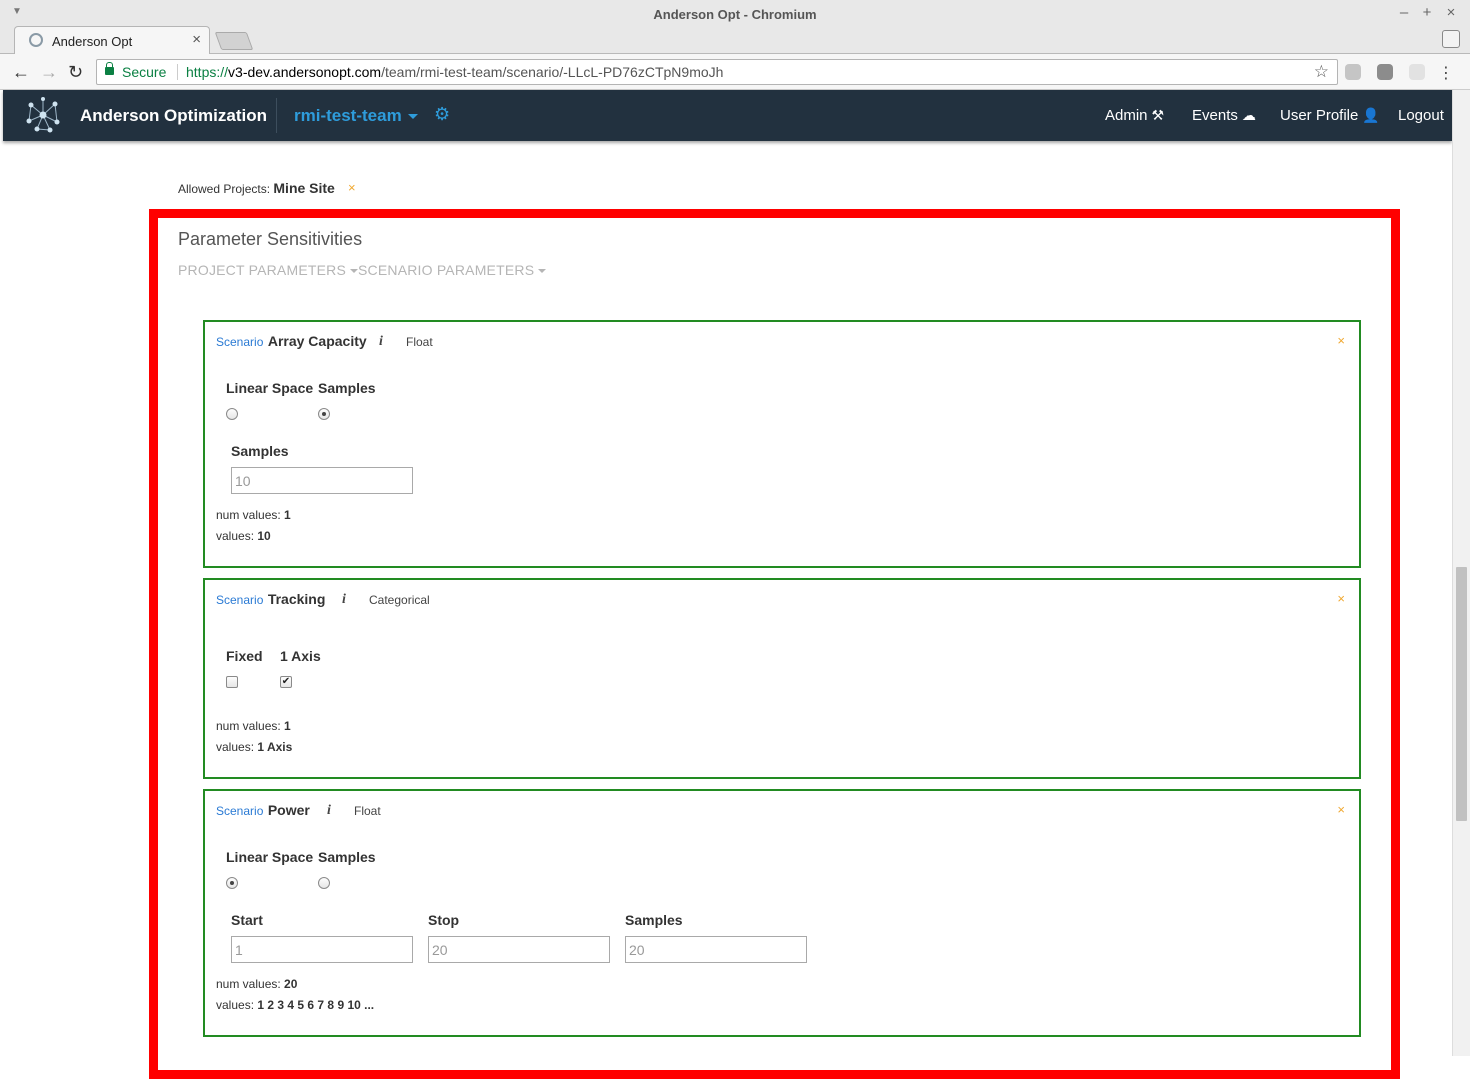  What do you see at coordinates (735, 39) in the screenshot?
I see `tab-strip: Anderson Opt ×` at bounding box center [735, 39].